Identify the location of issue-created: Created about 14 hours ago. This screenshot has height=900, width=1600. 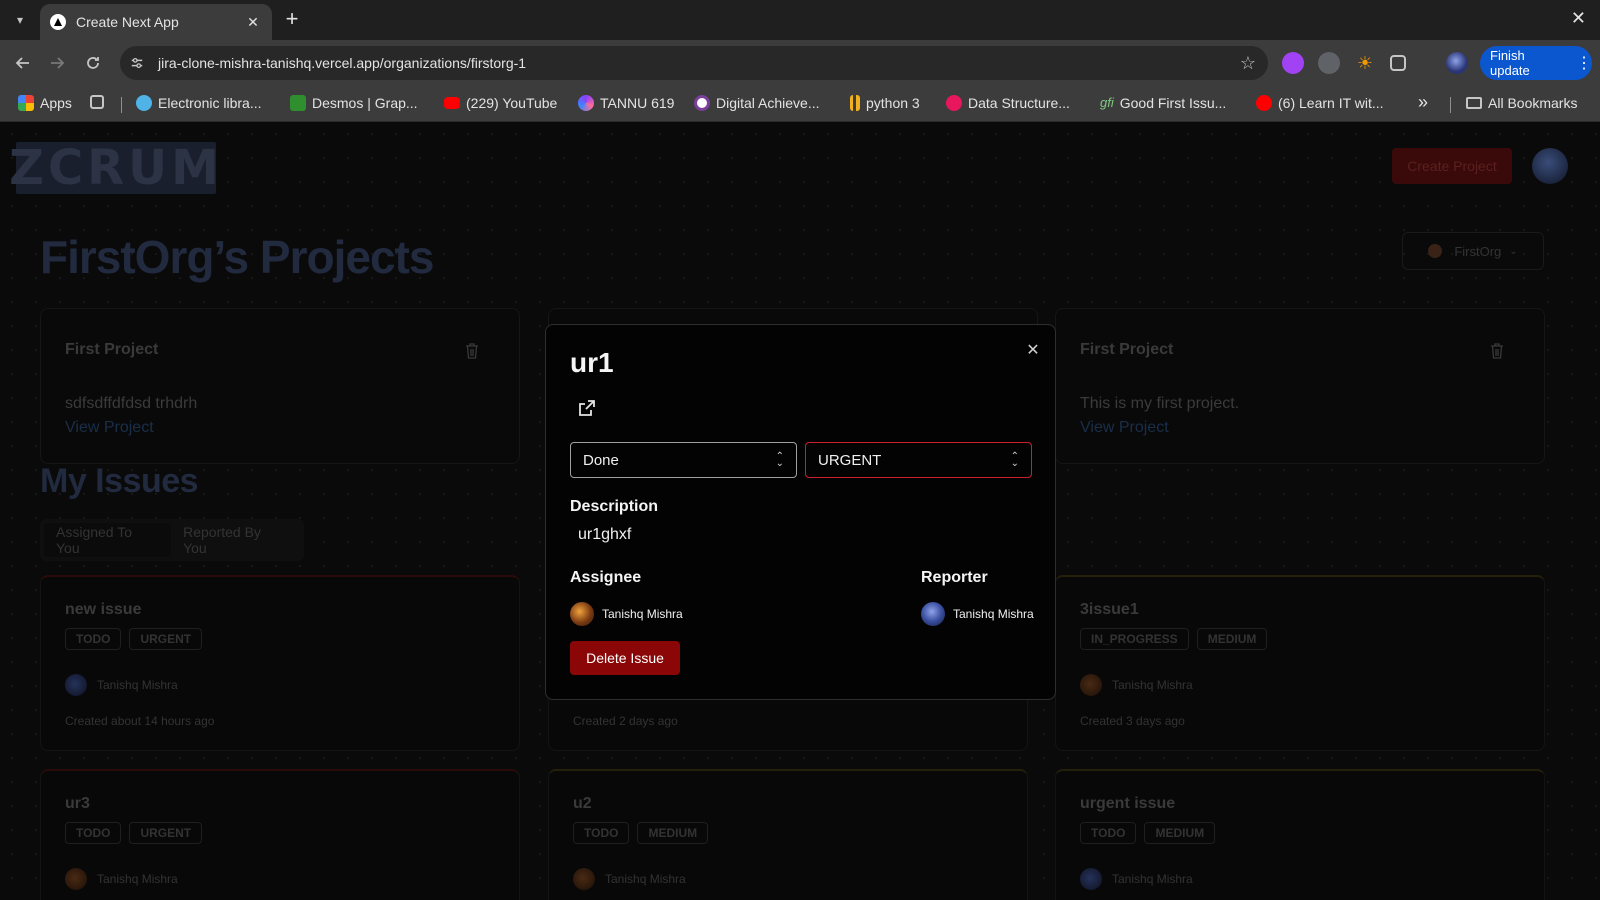
(140, 721).